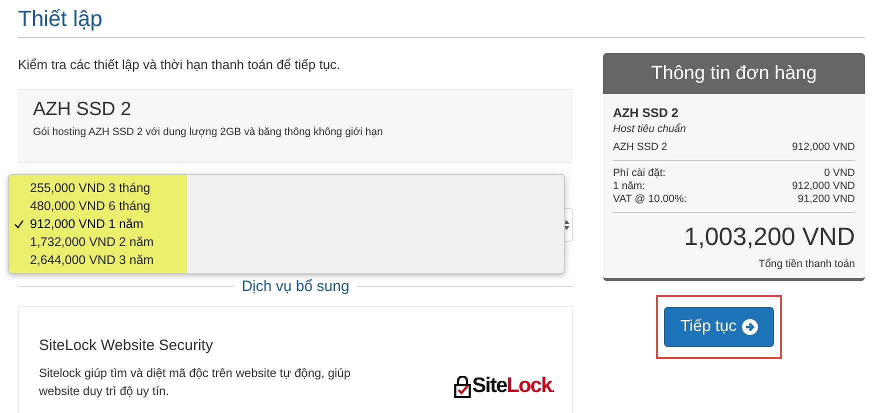  I want to click on section-heading: Dịch vụ bổ sung, so click(296, 286).